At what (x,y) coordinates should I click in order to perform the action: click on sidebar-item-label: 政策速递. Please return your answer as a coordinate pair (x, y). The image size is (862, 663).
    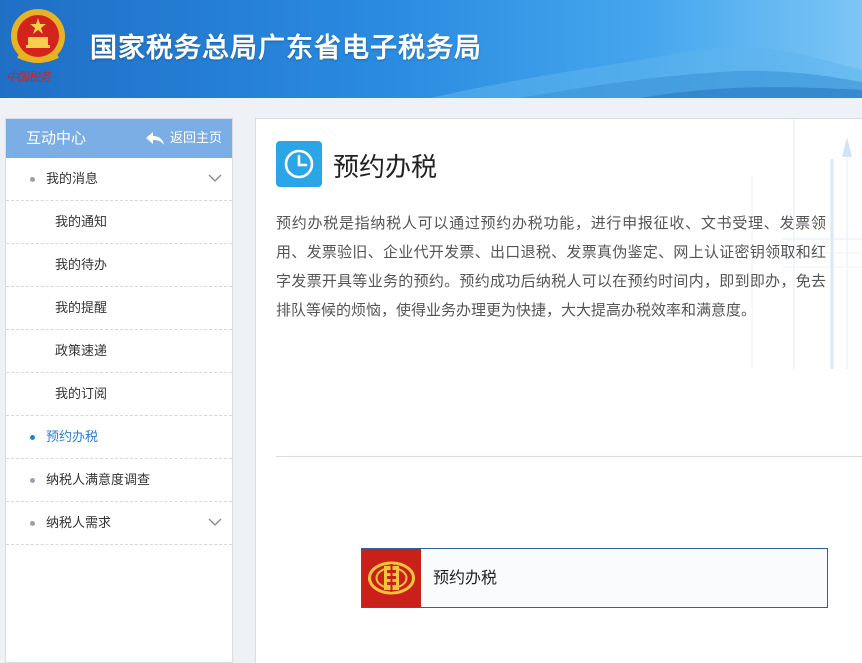
    Looking at the image, I should click on (81, 351).